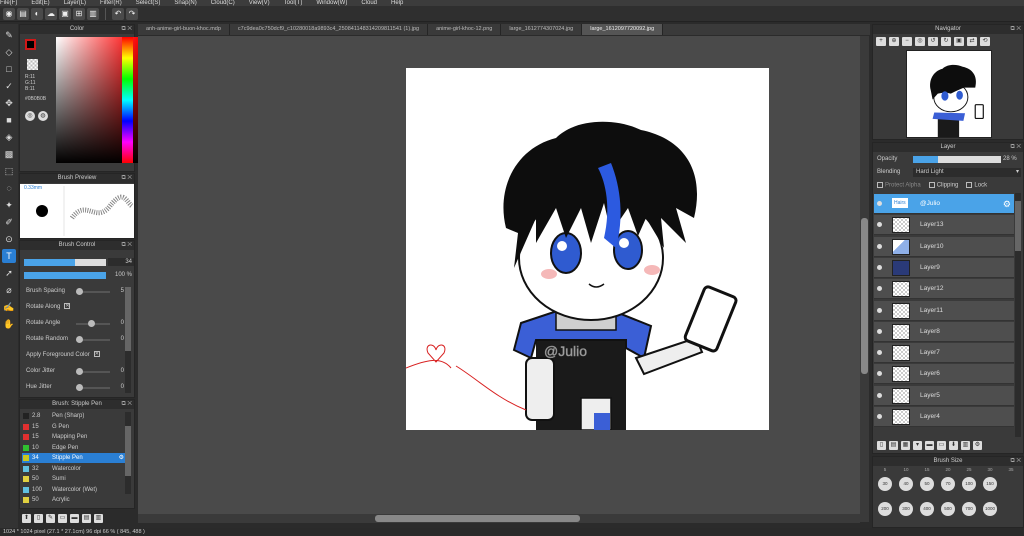 This screenshot has height=536, width=1024. I want to click on add-brush-icon: ⬆, so click(26, 518).